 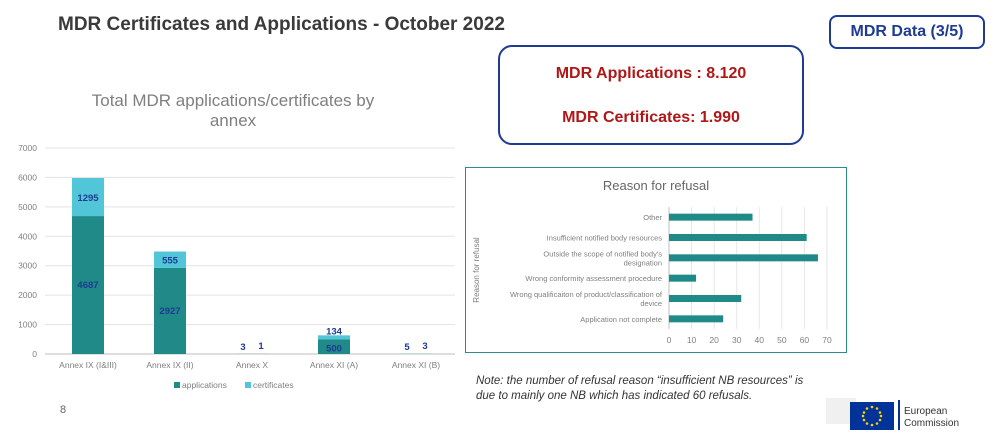 What do you see at coordinates (334, 331) in the screenshot?
I see `data-label-certificates: 134` at bounding box center [334, 331].